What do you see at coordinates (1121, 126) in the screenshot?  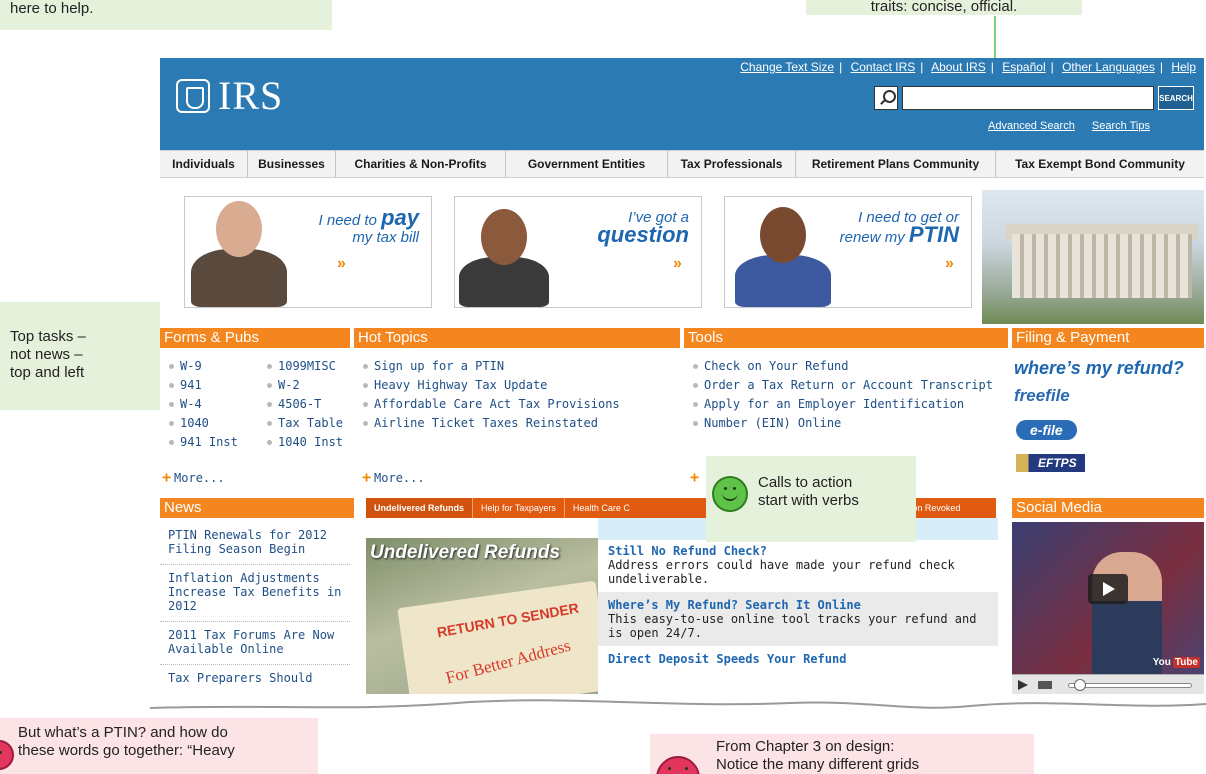 I see `link-search-tips: Search Tips` at bounding box center [1121, 126].